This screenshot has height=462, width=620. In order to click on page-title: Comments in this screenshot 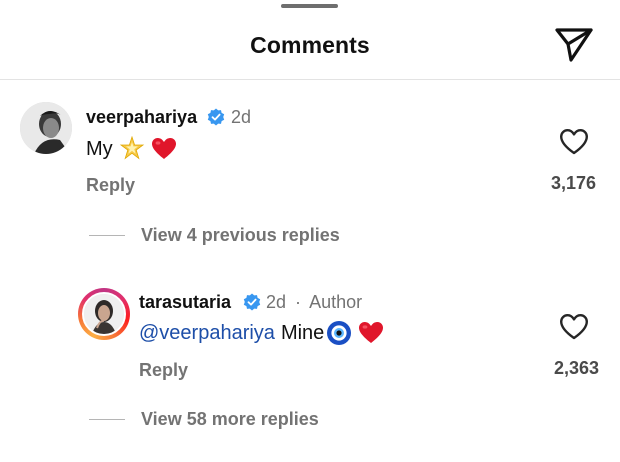, I will do `click(310, 45)`.